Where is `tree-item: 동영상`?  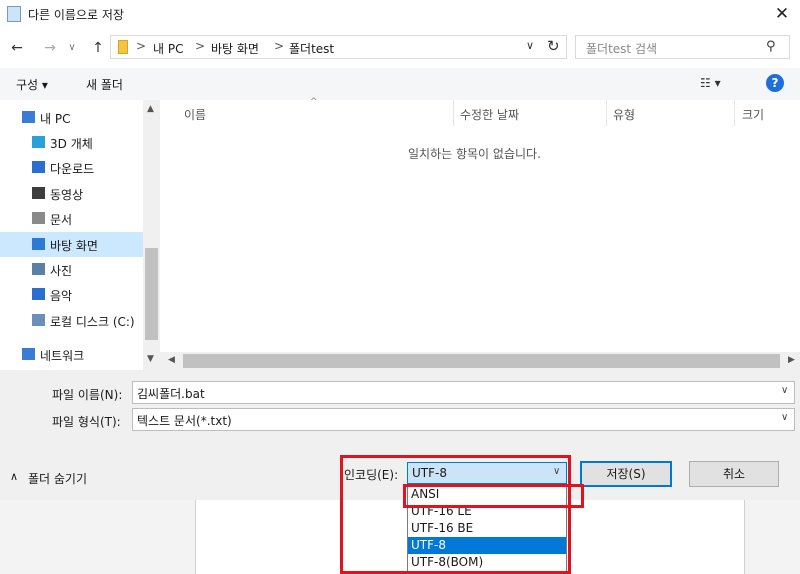 tree-item: 동영상 is located at coordinates (71, 193).